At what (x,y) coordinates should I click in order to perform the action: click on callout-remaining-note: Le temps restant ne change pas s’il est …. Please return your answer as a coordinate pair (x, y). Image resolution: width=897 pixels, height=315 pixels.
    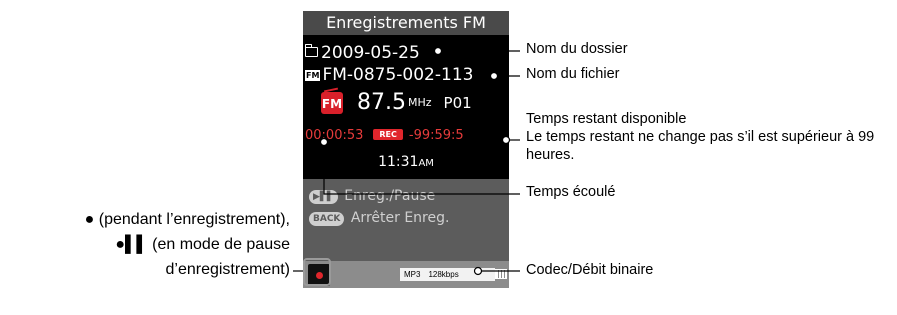
    Looking at the image, I should click on (700, 146).